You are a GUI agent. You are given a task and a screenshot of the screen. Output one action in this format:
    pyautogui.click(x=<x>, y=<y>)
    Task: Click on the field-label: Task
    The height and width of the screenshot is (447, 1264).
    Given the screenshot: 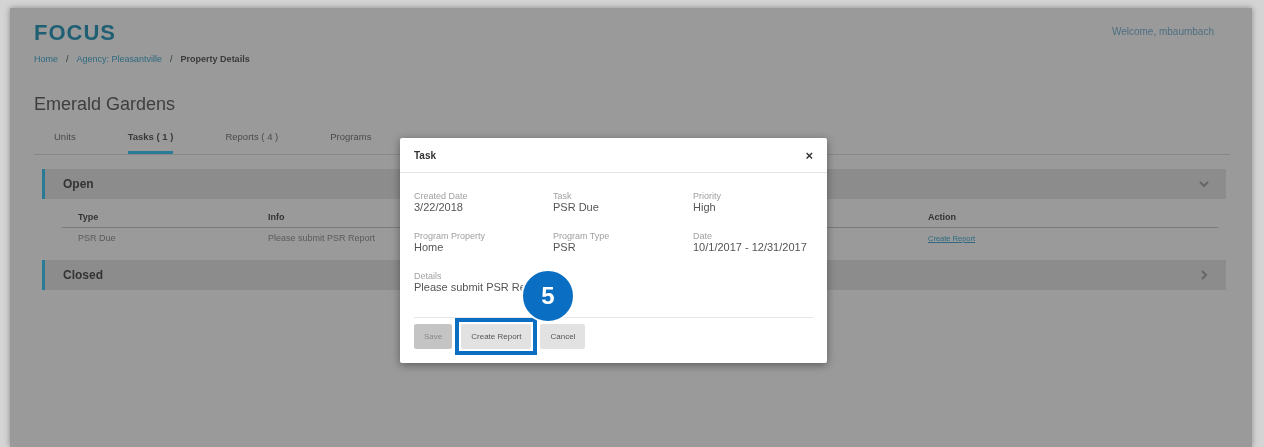 What is the action you would take?
    pyautogui.click(x=563, y=196)
    